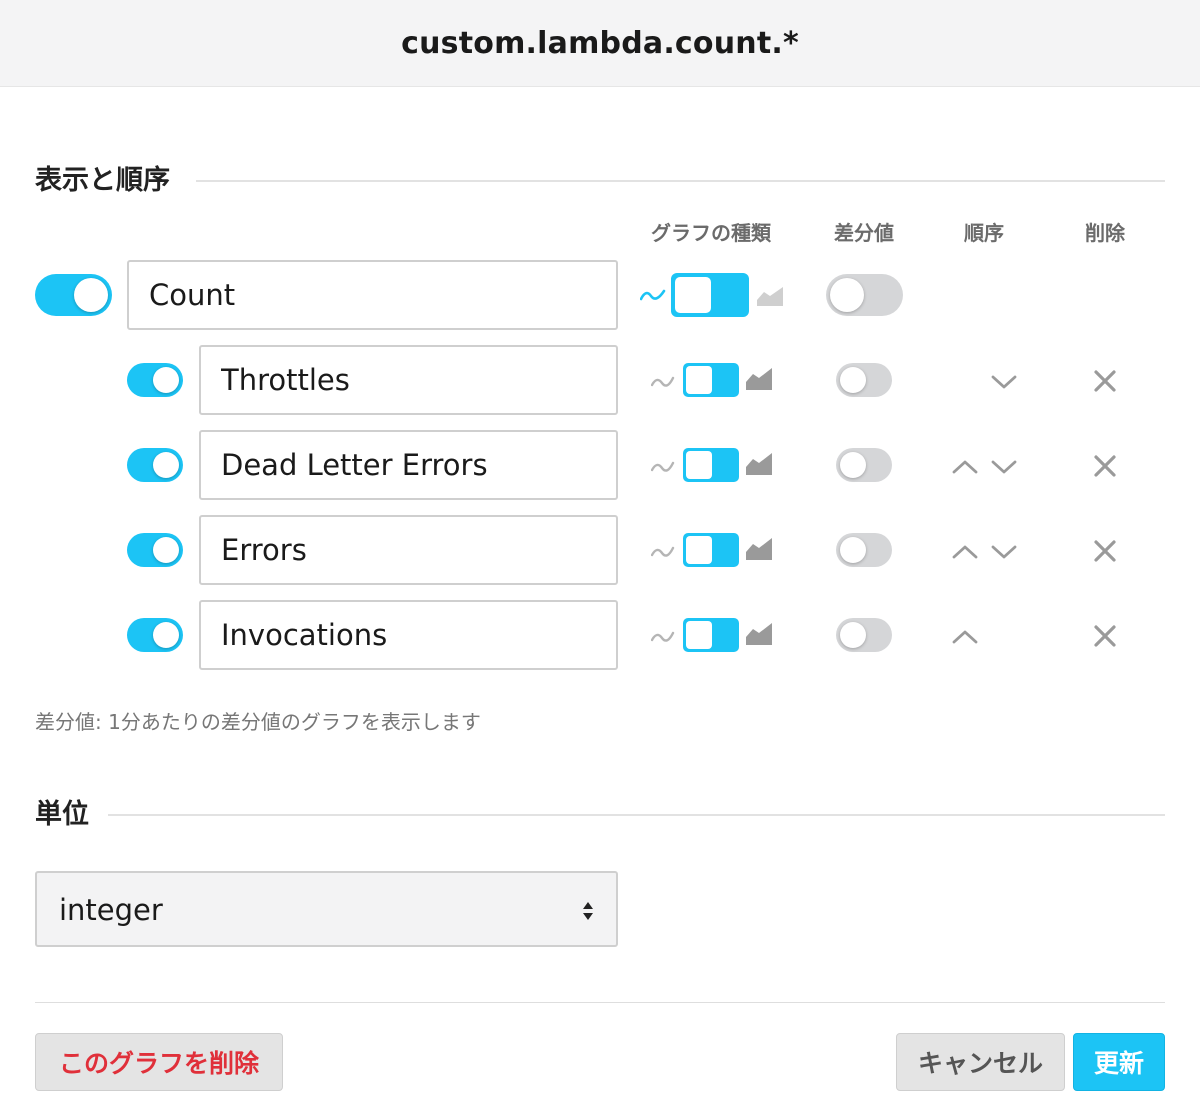  I want to click on unit-select: integer, so click(326, 909).